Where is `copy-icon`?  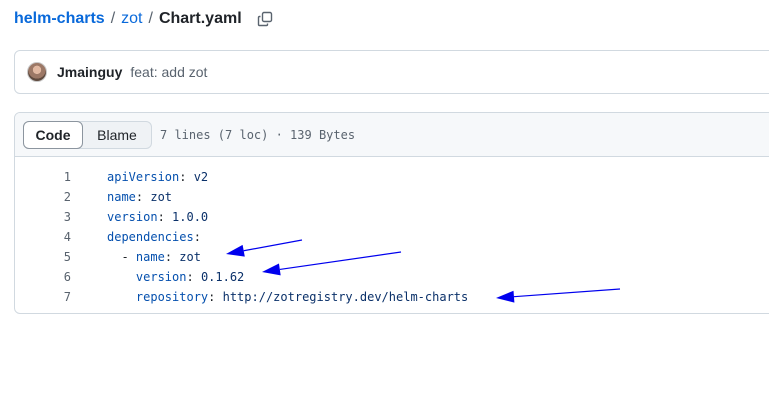
copy-icon is located at coordinates (264, 19).